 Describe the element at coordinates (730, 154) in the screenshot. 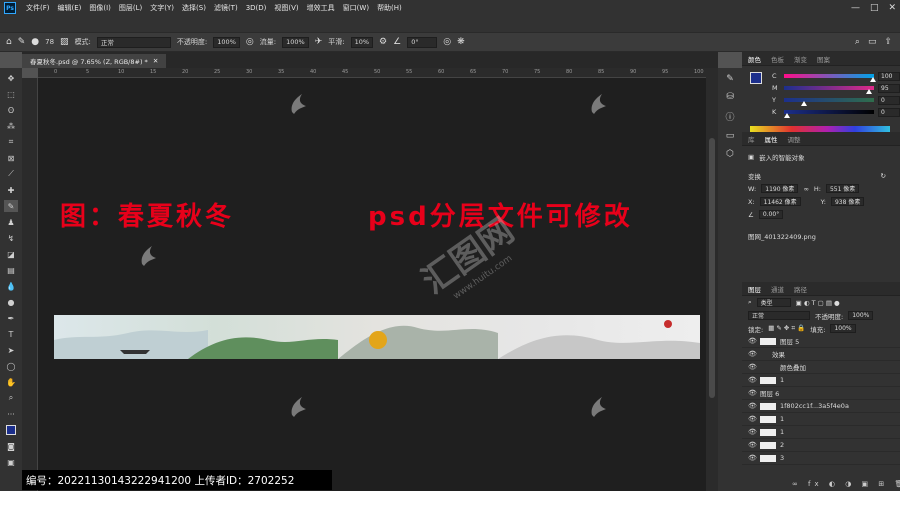

I see `panel-cube-icon: ⬡` at that location.